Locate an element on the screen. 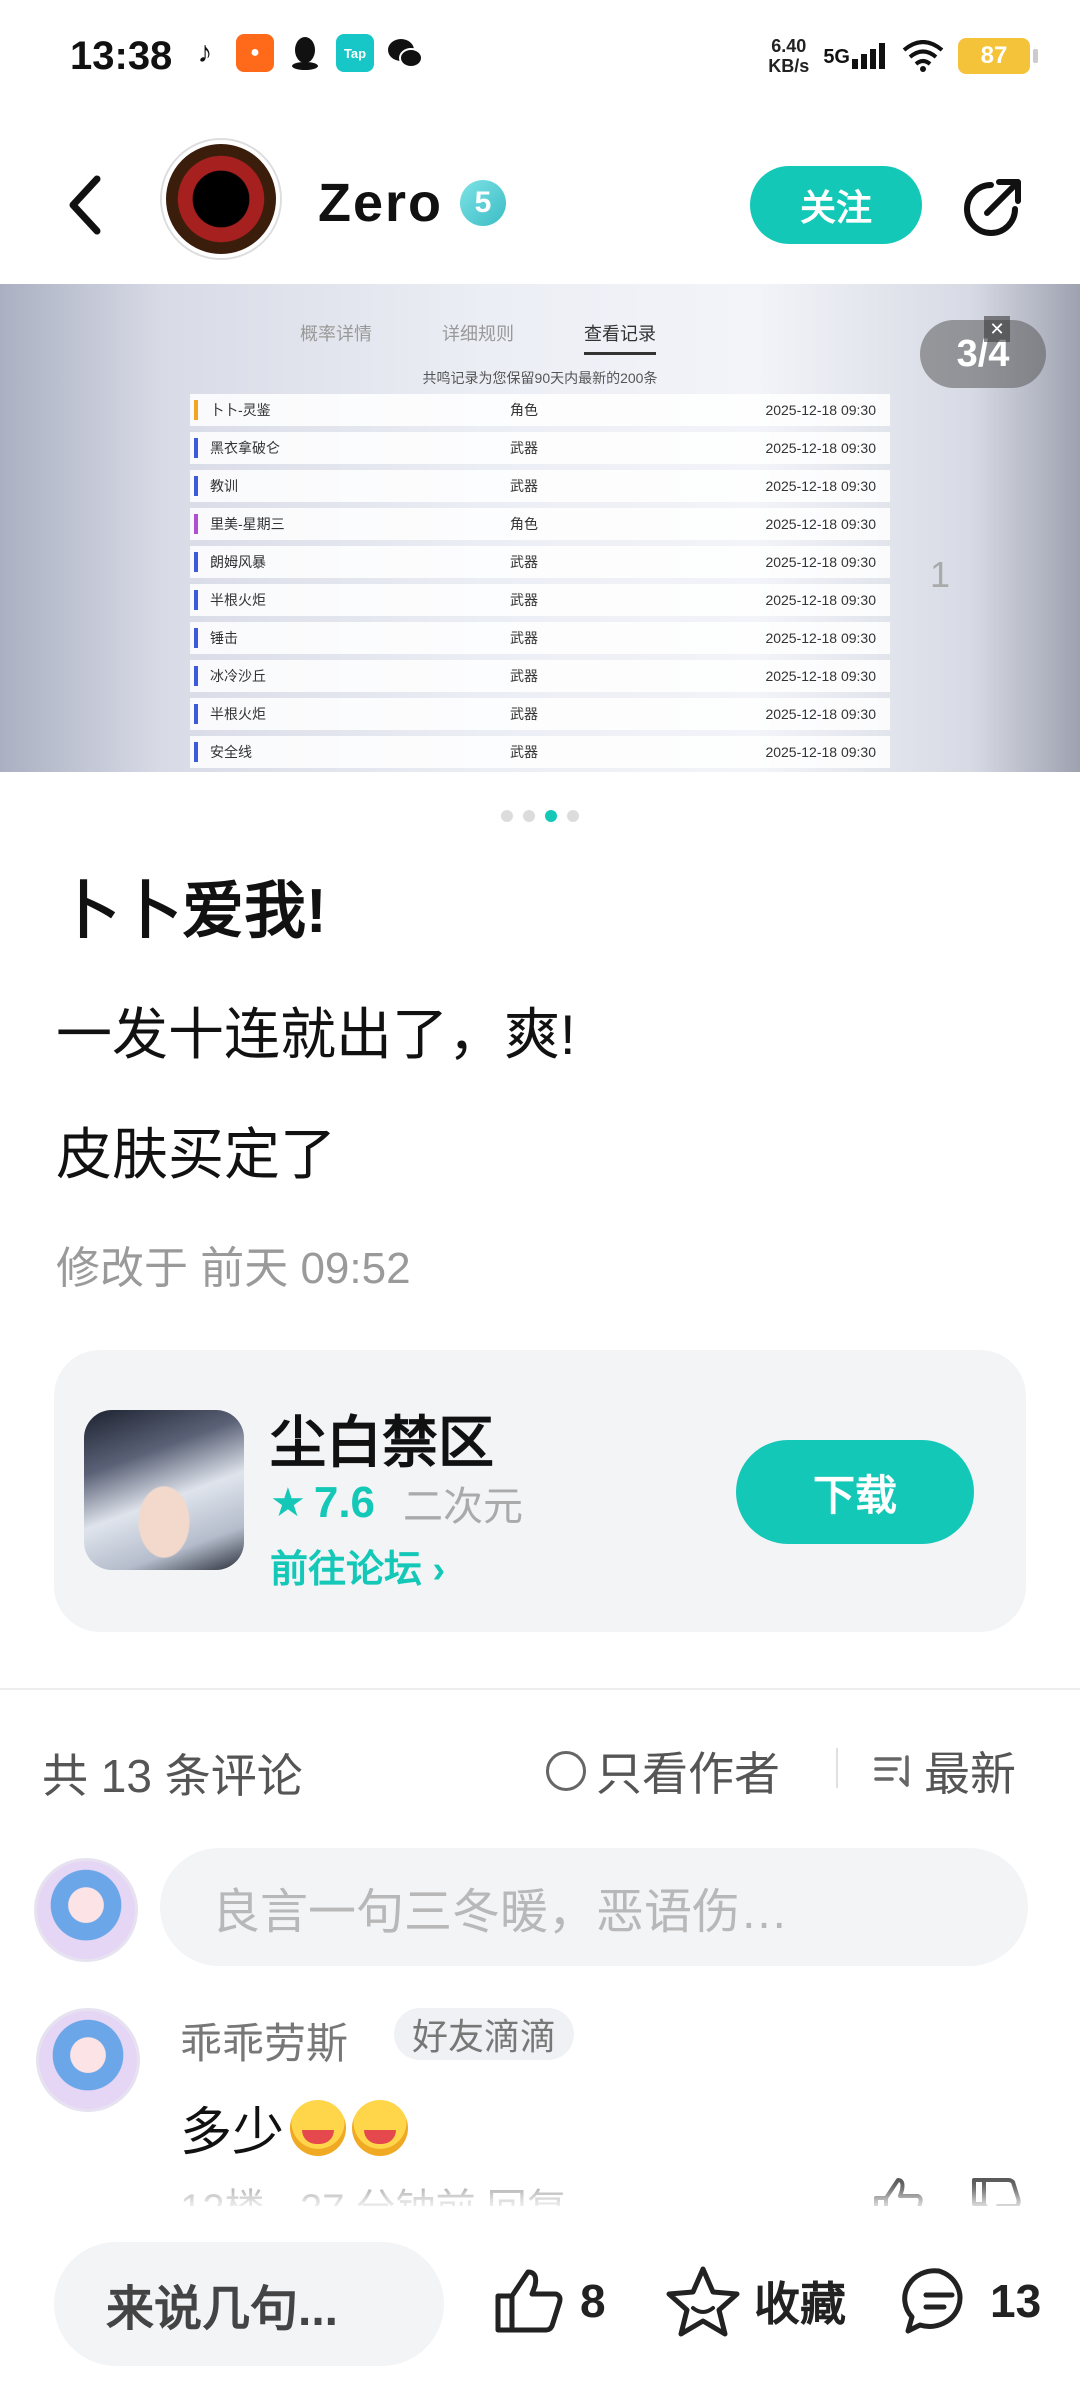  net-speed: 6.40 KB/s is located at coordinates (788, 56).